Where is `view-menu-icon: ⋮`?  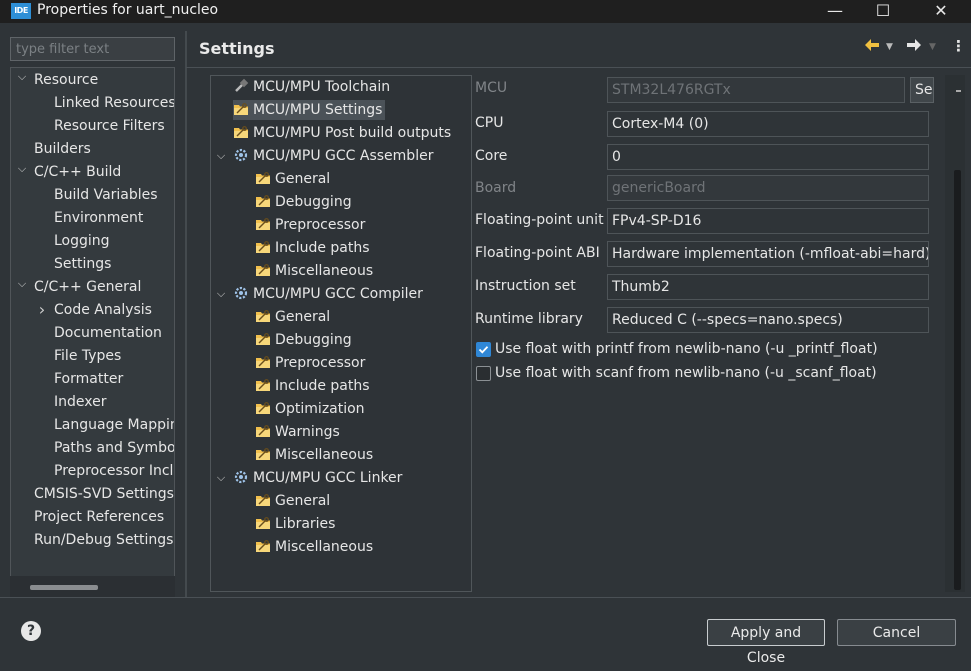 view-menu-icon: ⋮ is located at coordinates (958, 46).